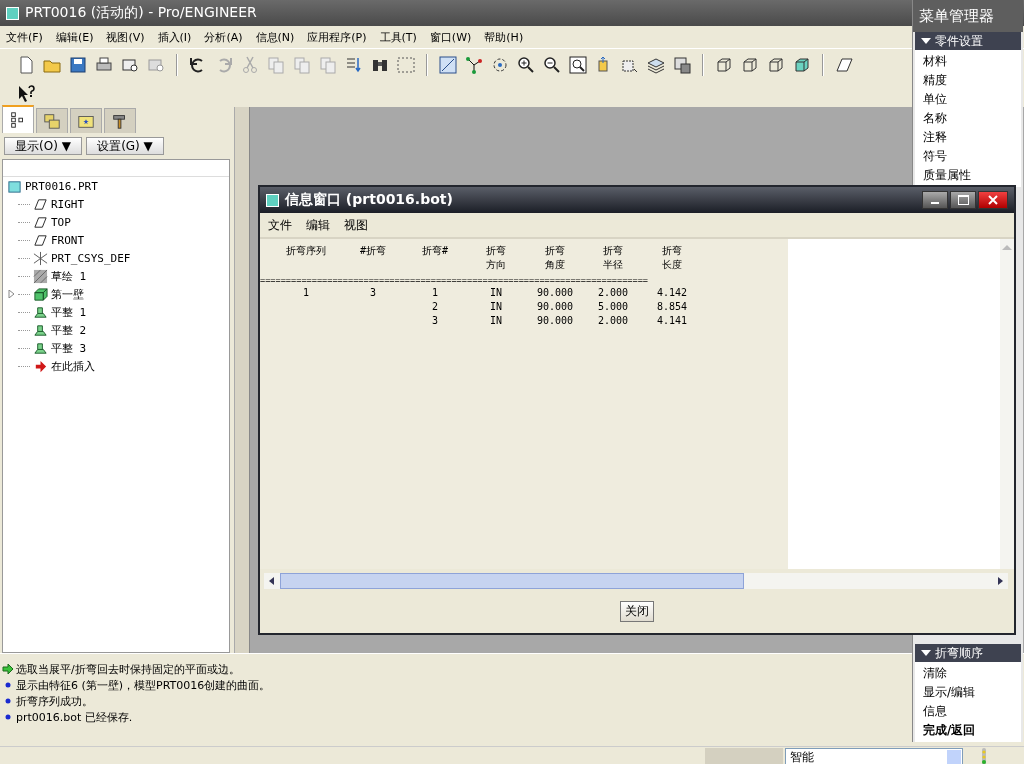 The height and width of the screenshot is (764, 1024). Describe the element at coordinates (125, 37) in the screenshot. I see `menu-item: 视图(V)` at that location.